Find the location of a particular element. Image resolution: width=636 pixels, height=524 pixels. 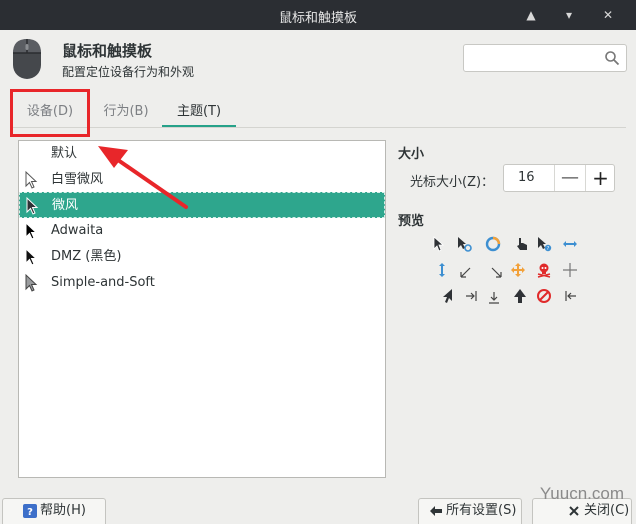

decrease-size-button: — is located at coordinates (569, 178).